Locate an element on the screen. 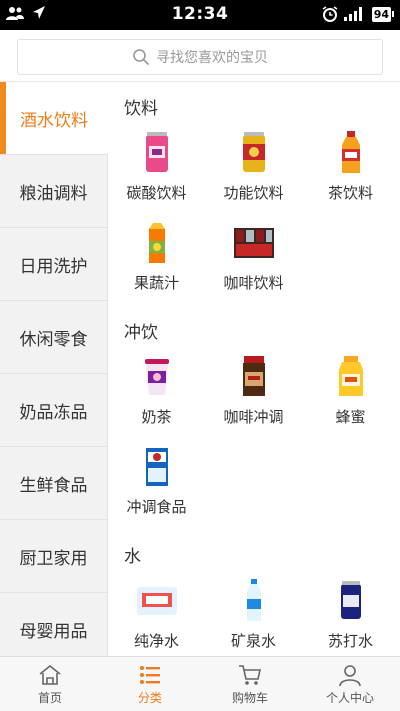 The width and height of the screenshot is (400, 711). subcategory-item: 纯净水 is located at coordinates (156, 615).